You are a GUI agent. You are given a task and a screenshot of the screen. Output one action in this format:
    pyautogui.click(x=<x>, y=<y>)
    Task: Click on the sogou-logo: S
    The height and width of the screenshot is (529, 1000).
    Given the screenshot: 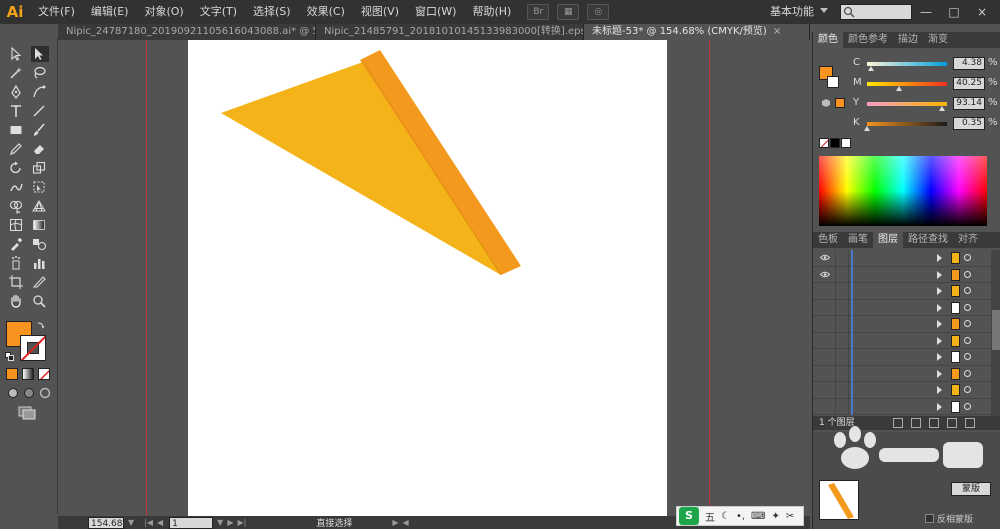 What is the action you would take?
    pyautogui.click(x=689, y=516)
    